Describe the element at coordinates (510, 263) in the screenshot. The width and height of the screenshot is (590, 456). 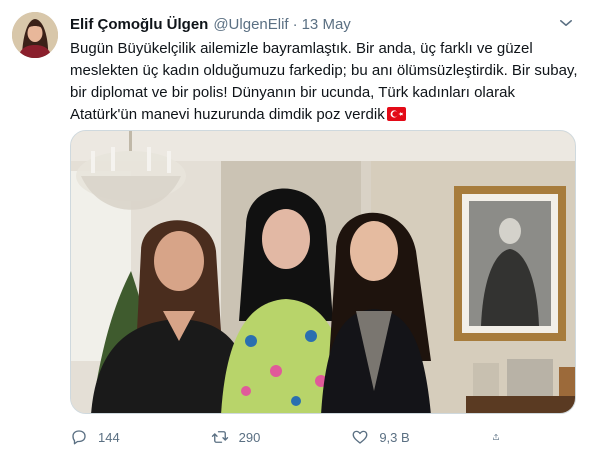
I see `portrait-frame` at that location.